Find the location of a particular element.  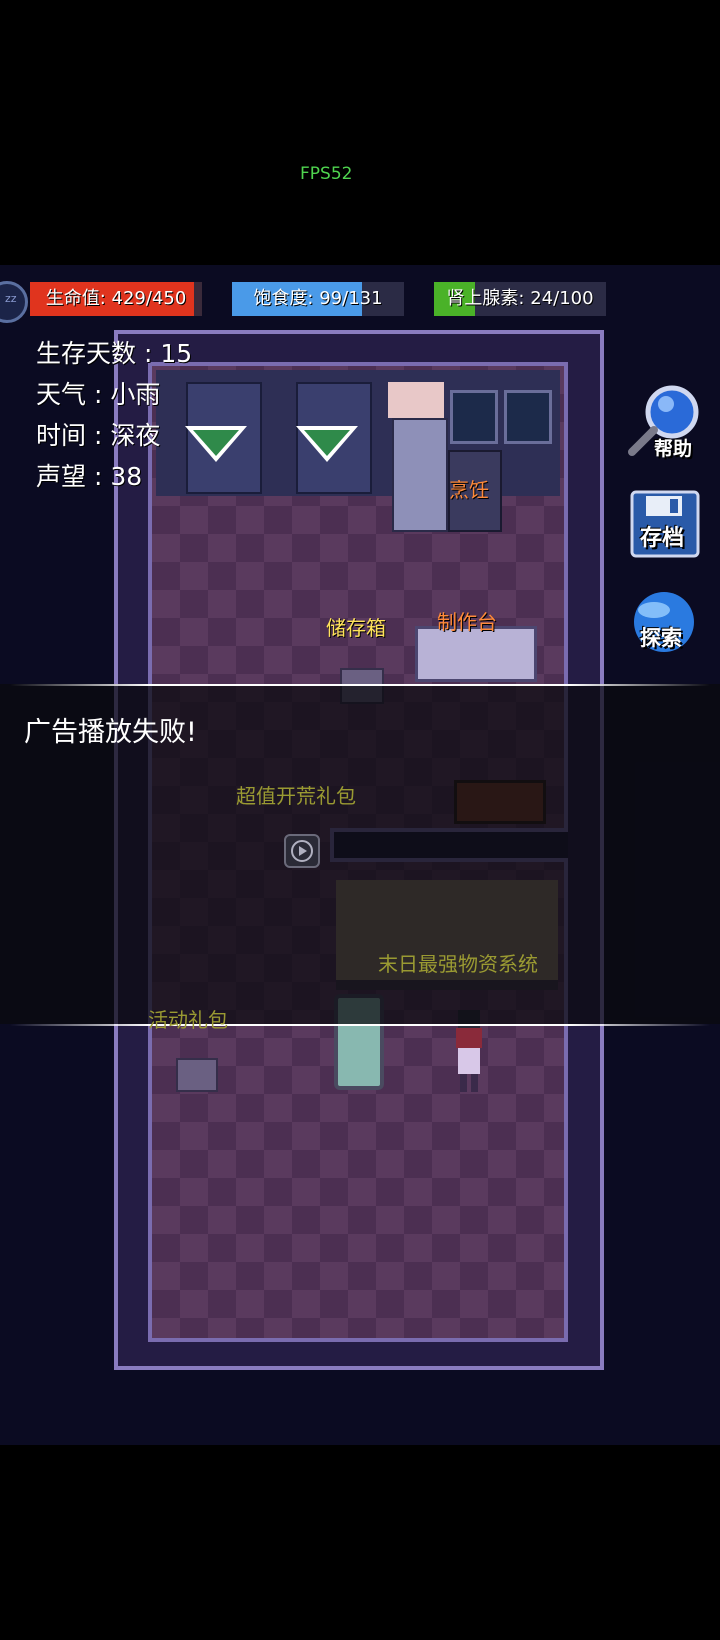

explore-button: 探索 is located at coordinates (665, 627).